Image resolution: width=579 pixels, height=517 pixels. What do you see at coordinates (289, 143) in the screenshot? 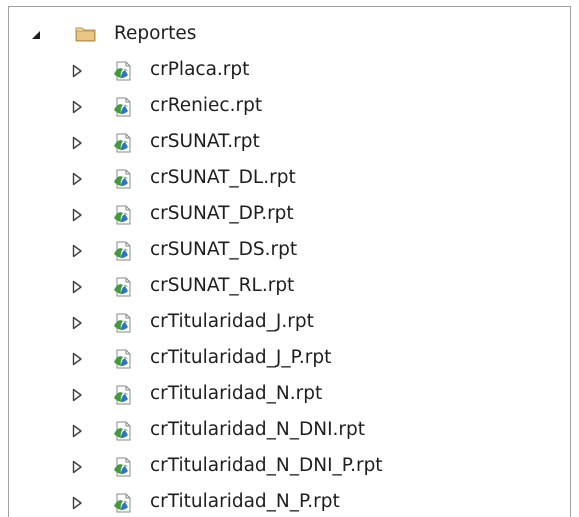
I see `tree-node-file-3: crSUNAT.rpt` at bounding box center [289, 143].